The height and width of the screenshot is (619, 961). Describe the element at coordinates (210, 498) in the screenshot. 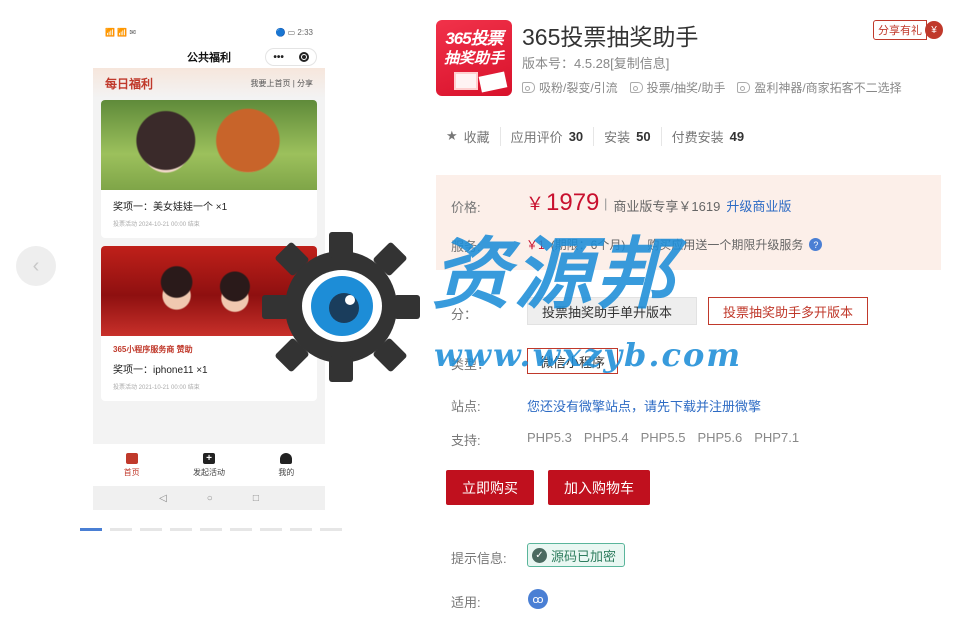

I see `home-icon: ○` at that location.